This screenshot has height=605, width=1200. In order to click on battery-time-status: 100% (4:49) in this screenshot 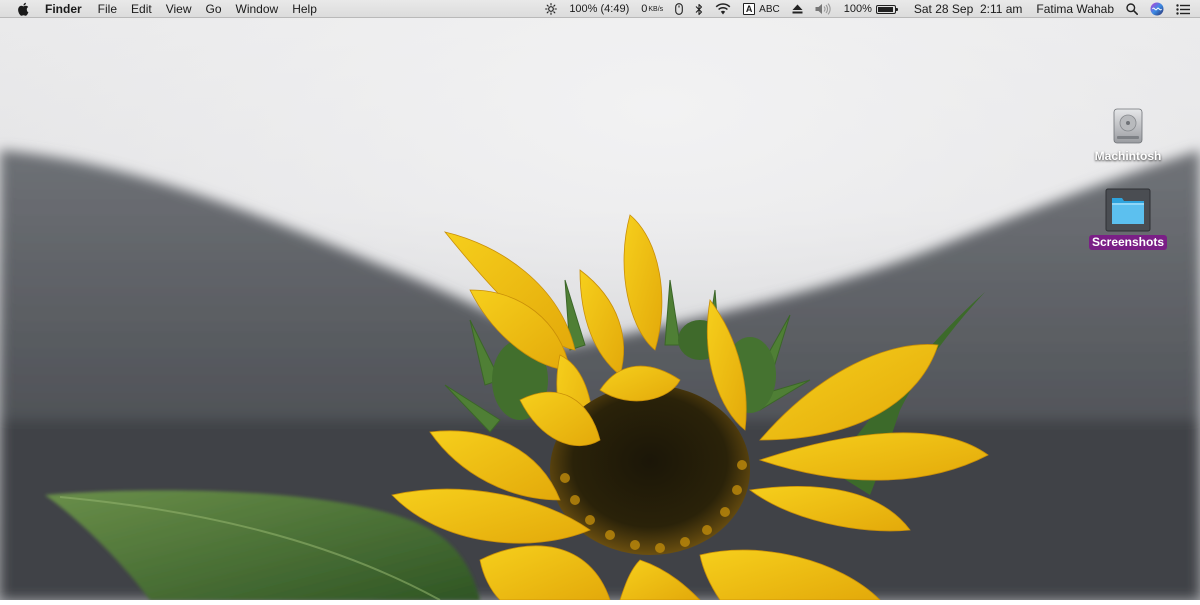, I will do `click(599, 9)`.